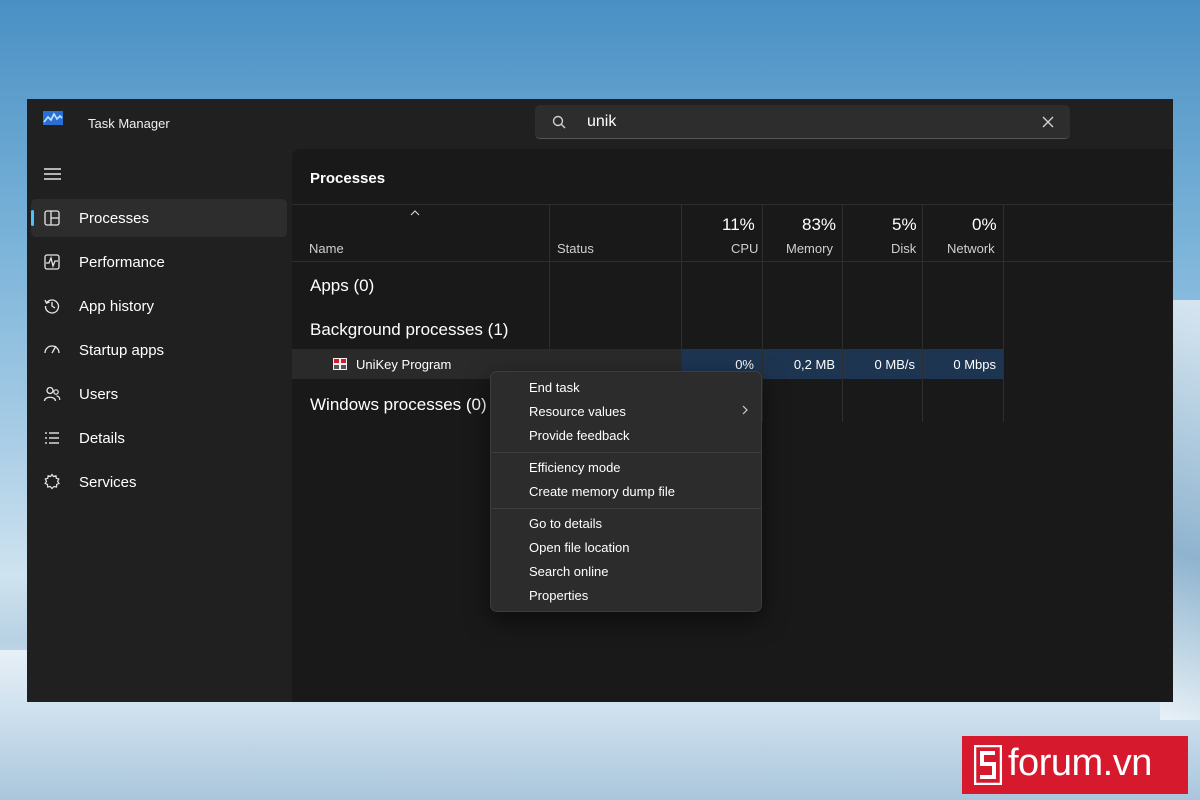 The height and width of the screenshot is (800, 1200). Describe the element at coordinates (974, 364) in the screenshot. I see `process-network: 0 Mbps` at that location.